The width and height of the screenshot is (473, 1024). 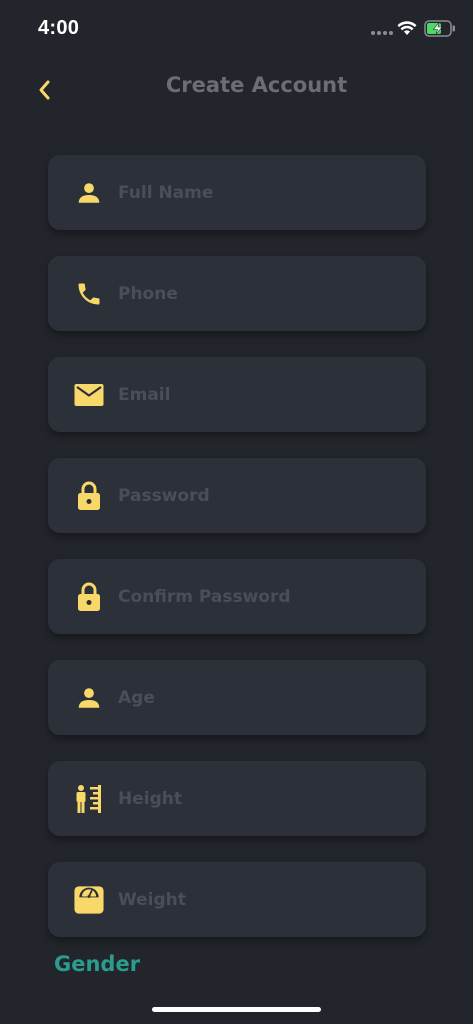 I want to click on wifi-icon, so click(x=407, y=28).